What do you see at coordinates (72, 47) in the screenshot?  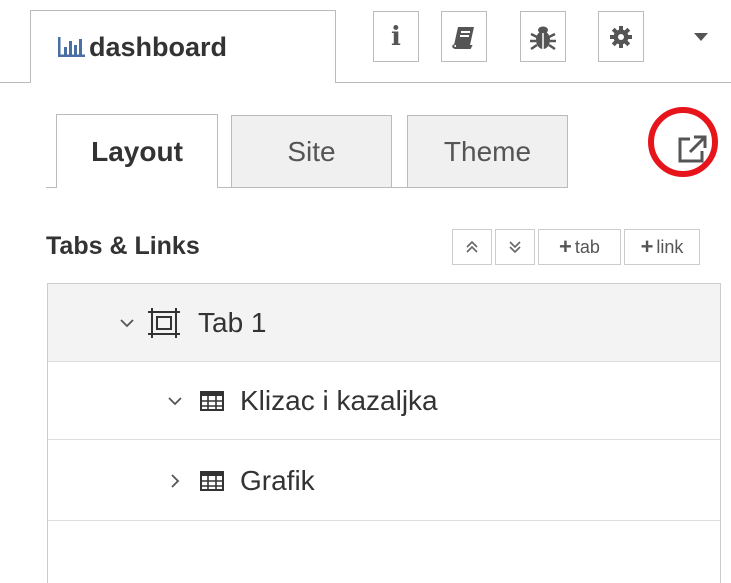 I see `bar-chart-icon` at bounding box center [72, 47].